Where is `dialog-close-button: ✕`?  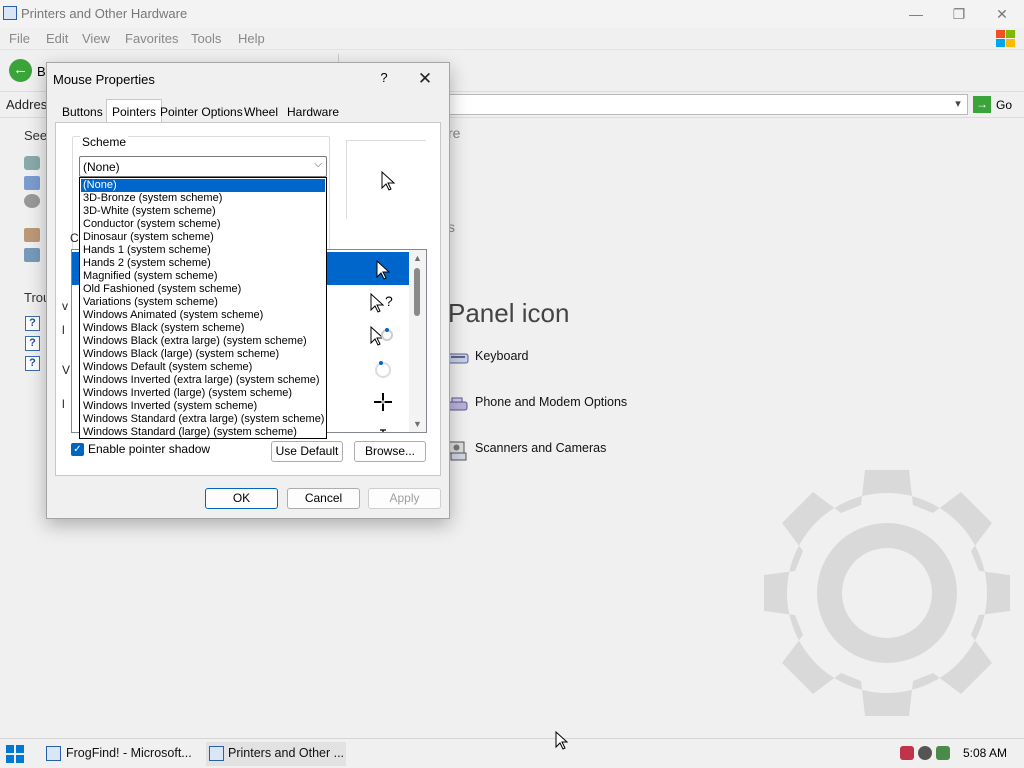
dialog-close-button: ✕ is located at coordinates (425, 79).